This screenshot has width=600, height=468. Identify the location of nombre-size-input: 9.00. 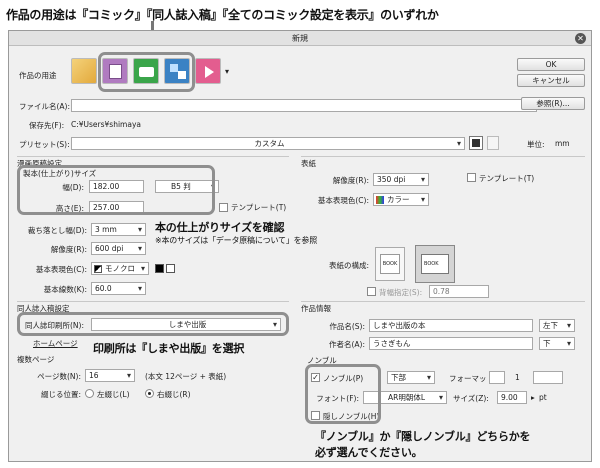
(512, 397).